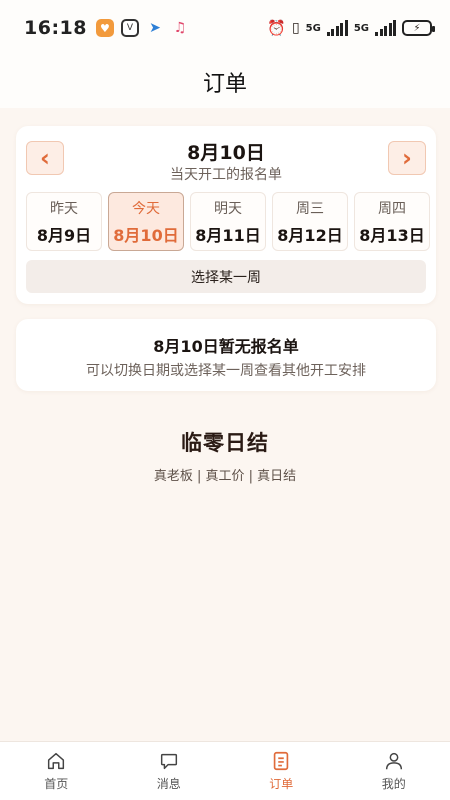 The height and width of the screenshot is (800, 450). I want to click on day-option-thursday: 周四 8月13日, so click(392, 221).